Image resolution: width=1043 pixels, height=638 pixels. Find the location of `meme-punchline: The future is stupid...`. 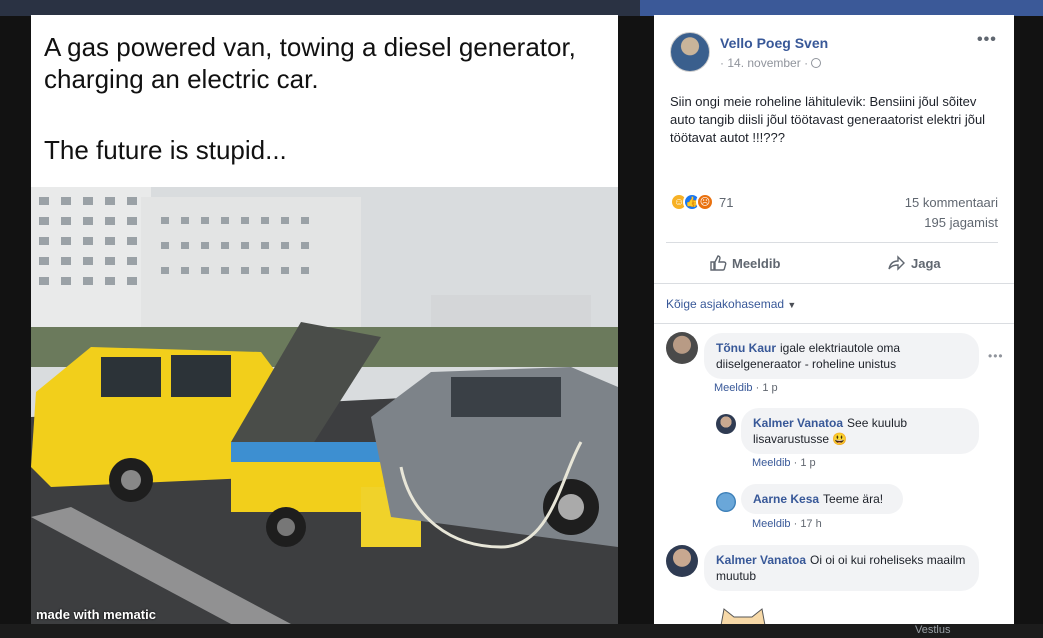

meme-punchline: The future is stupid... is located at coordinates (165, 150).